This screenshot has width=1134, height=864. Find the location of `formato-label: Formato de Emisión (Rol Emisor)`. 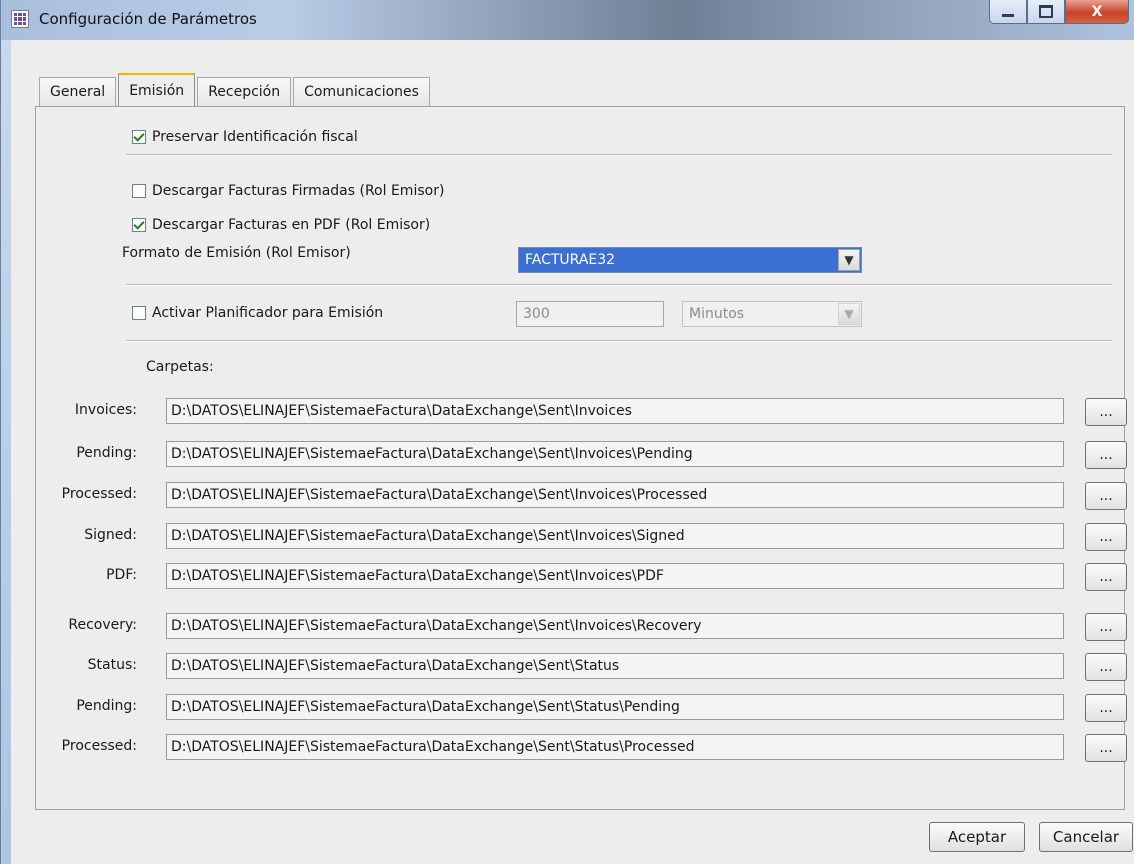

formato-label: Formato de Emisión (Rol Emisor) is located at coordinates (236, 253).